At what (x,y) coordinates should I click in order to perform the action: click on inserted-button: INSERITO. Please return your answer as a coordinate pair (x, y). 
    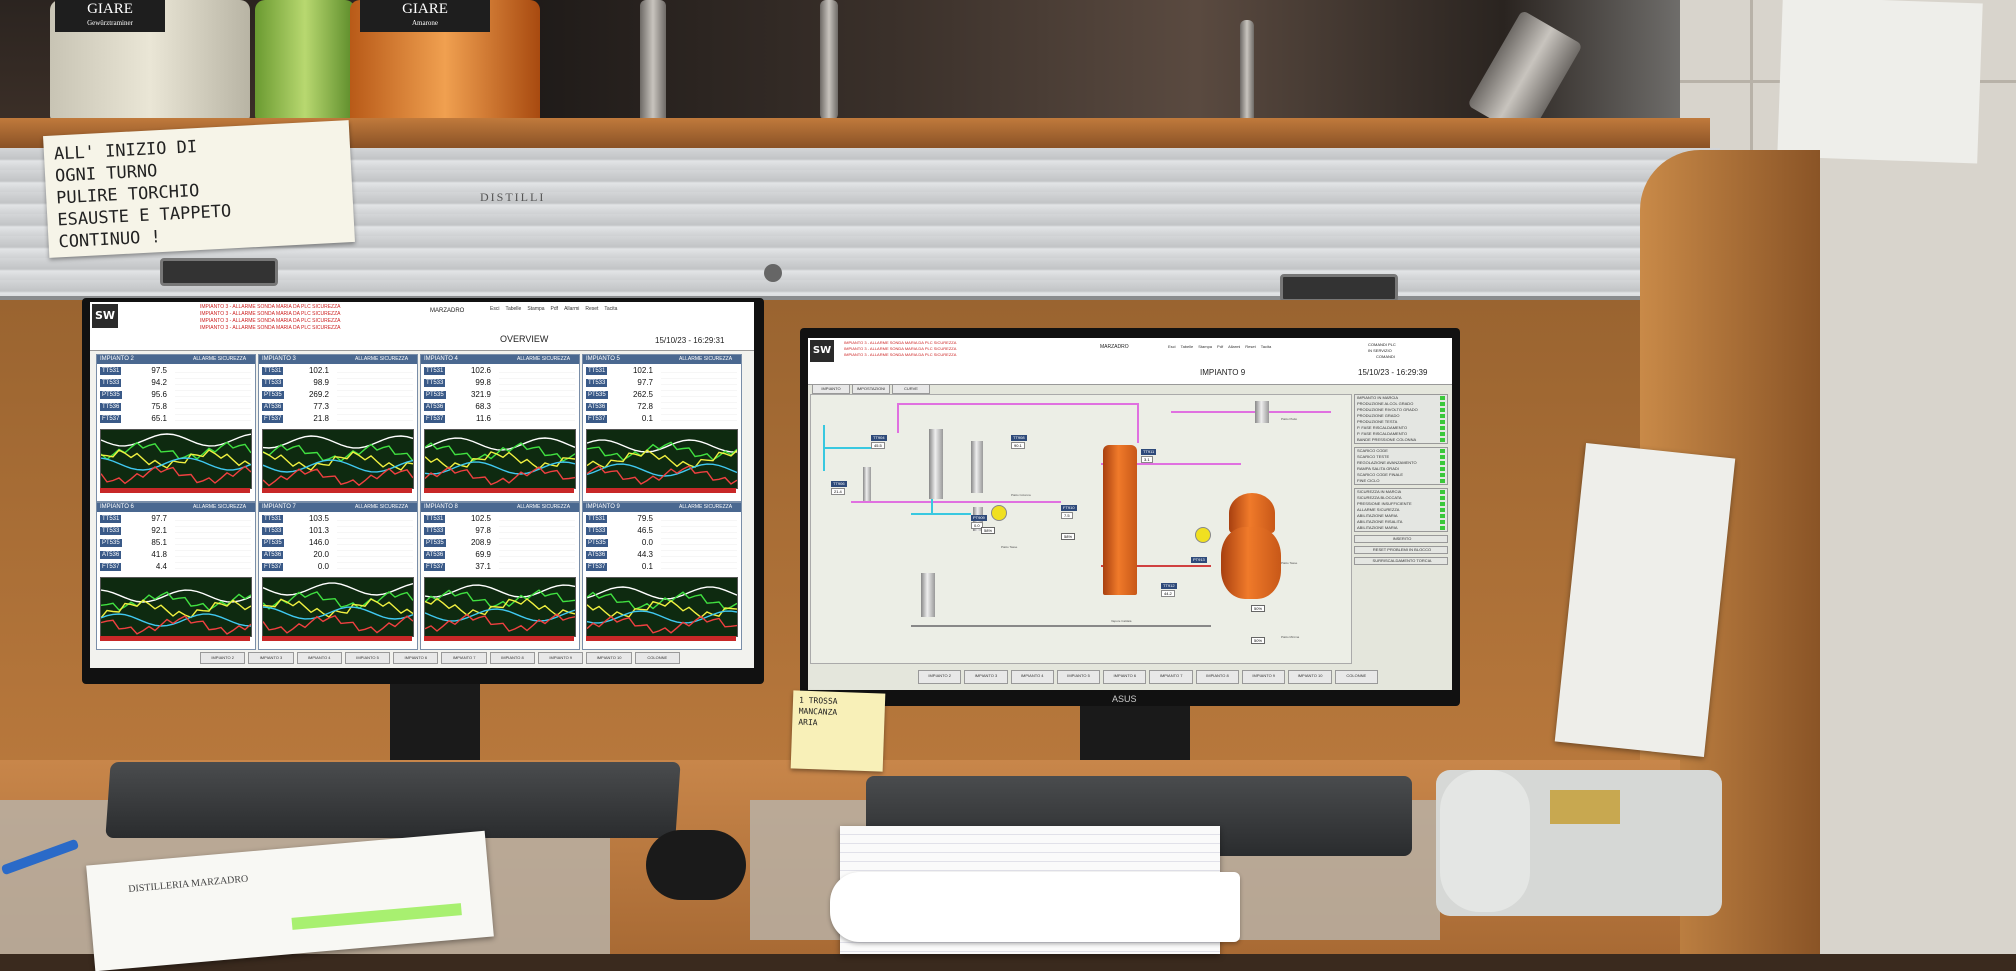
    Looking at the image, I should click on (1401, 539).